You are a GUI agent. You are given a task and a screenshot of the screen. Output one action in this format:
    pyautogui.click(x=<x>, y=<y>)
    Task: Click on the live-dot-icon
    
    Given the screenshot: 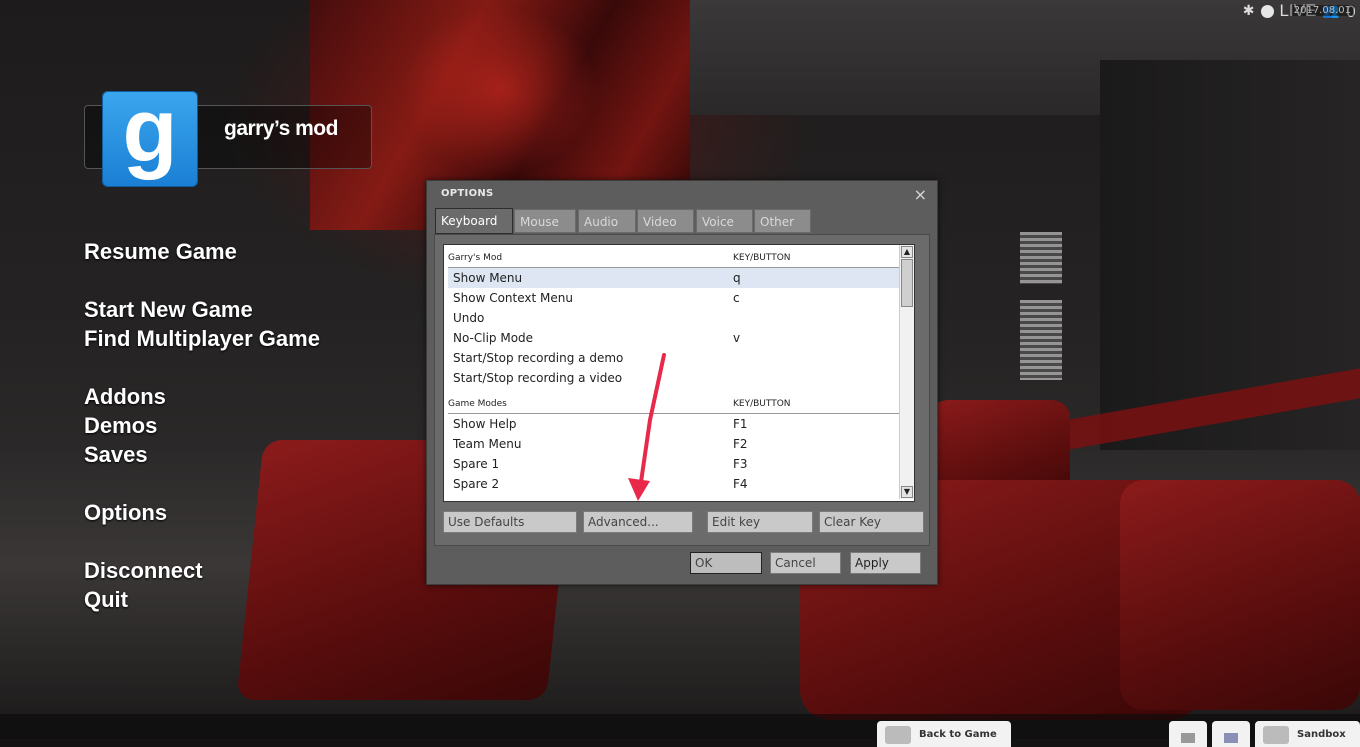 What is the action you would take?
    pyautogui.click(x=1267, y=11)
    